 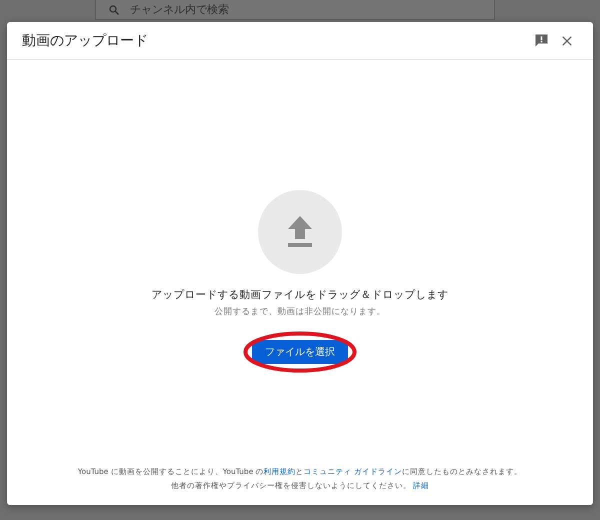 I want to click on close-icon, so click(x=567, y=40).